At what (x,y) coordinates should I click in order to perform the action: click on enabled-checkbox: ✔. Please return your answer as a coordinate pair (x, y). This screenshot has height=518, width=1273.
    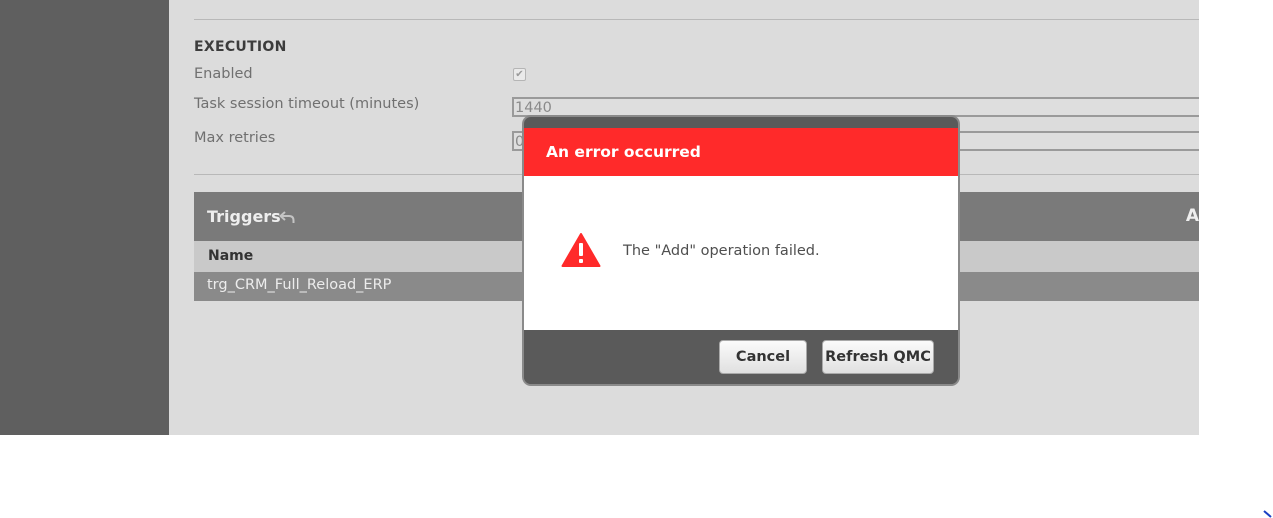
    Looking at the image, I should click on (519, 74).